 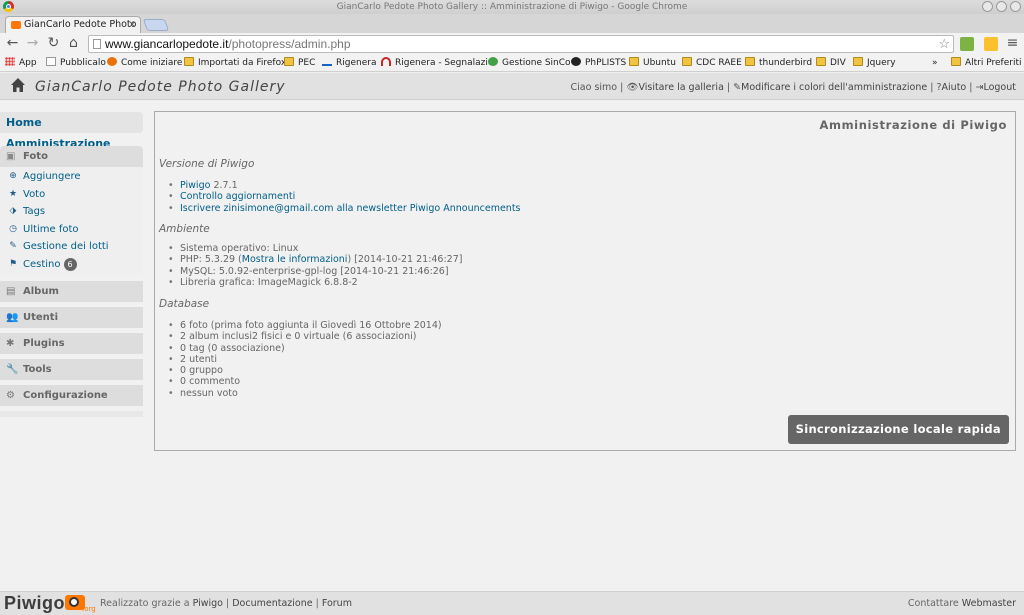 I want to click on bookmarks-overflow: », so click(x=935, y=63).